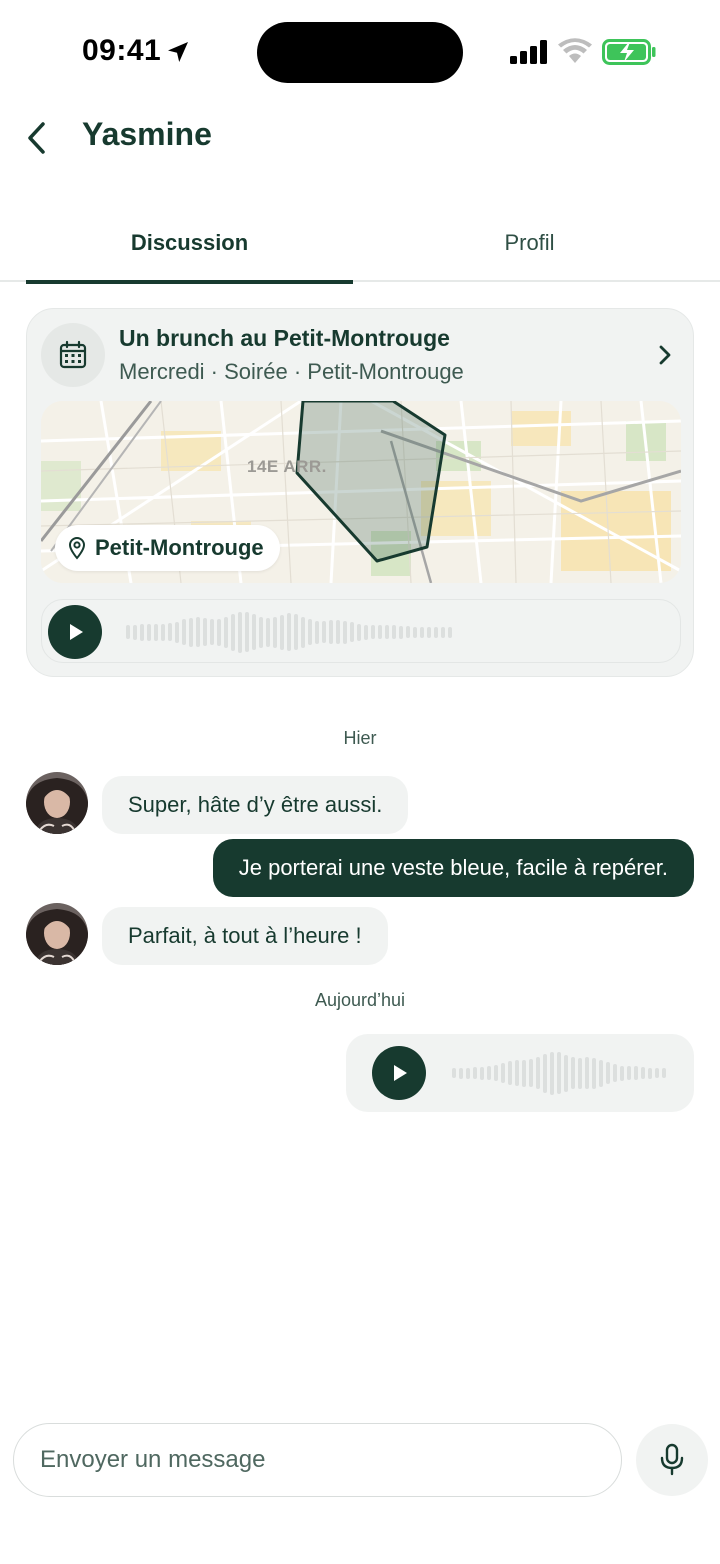 This screenshot has width=720, height=1564. I want to click on calendar-icon, so click(73, 354).